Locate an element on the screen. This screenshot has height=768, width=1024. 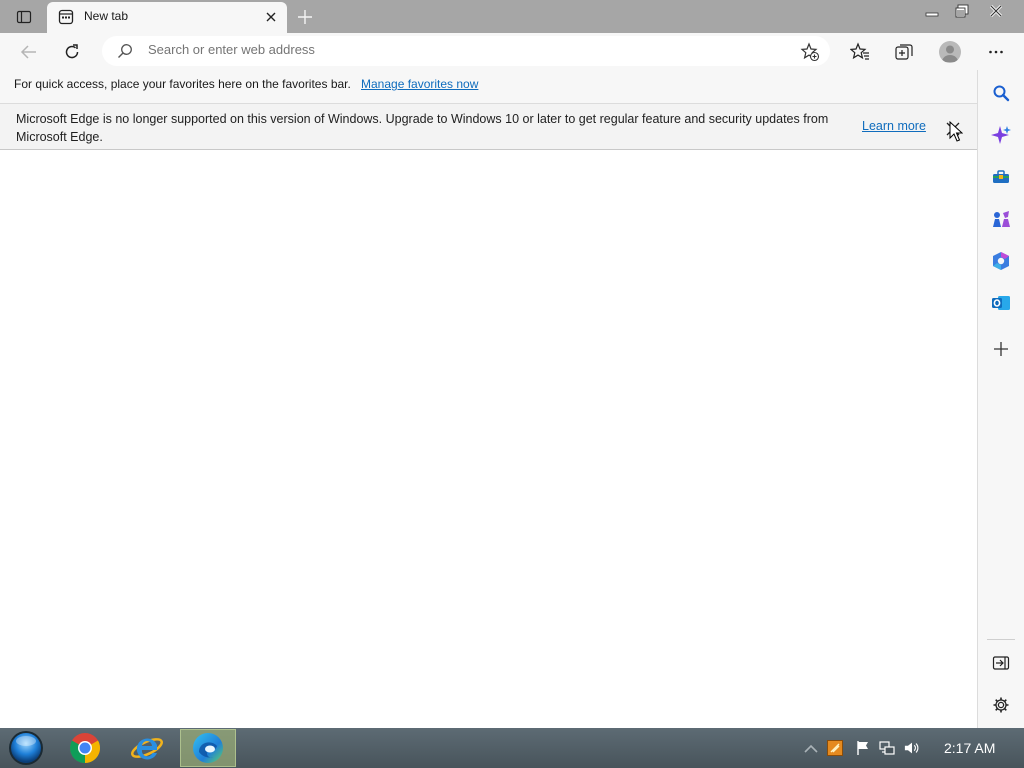
internet-explorer-icon is located at coordinates (147, 749).